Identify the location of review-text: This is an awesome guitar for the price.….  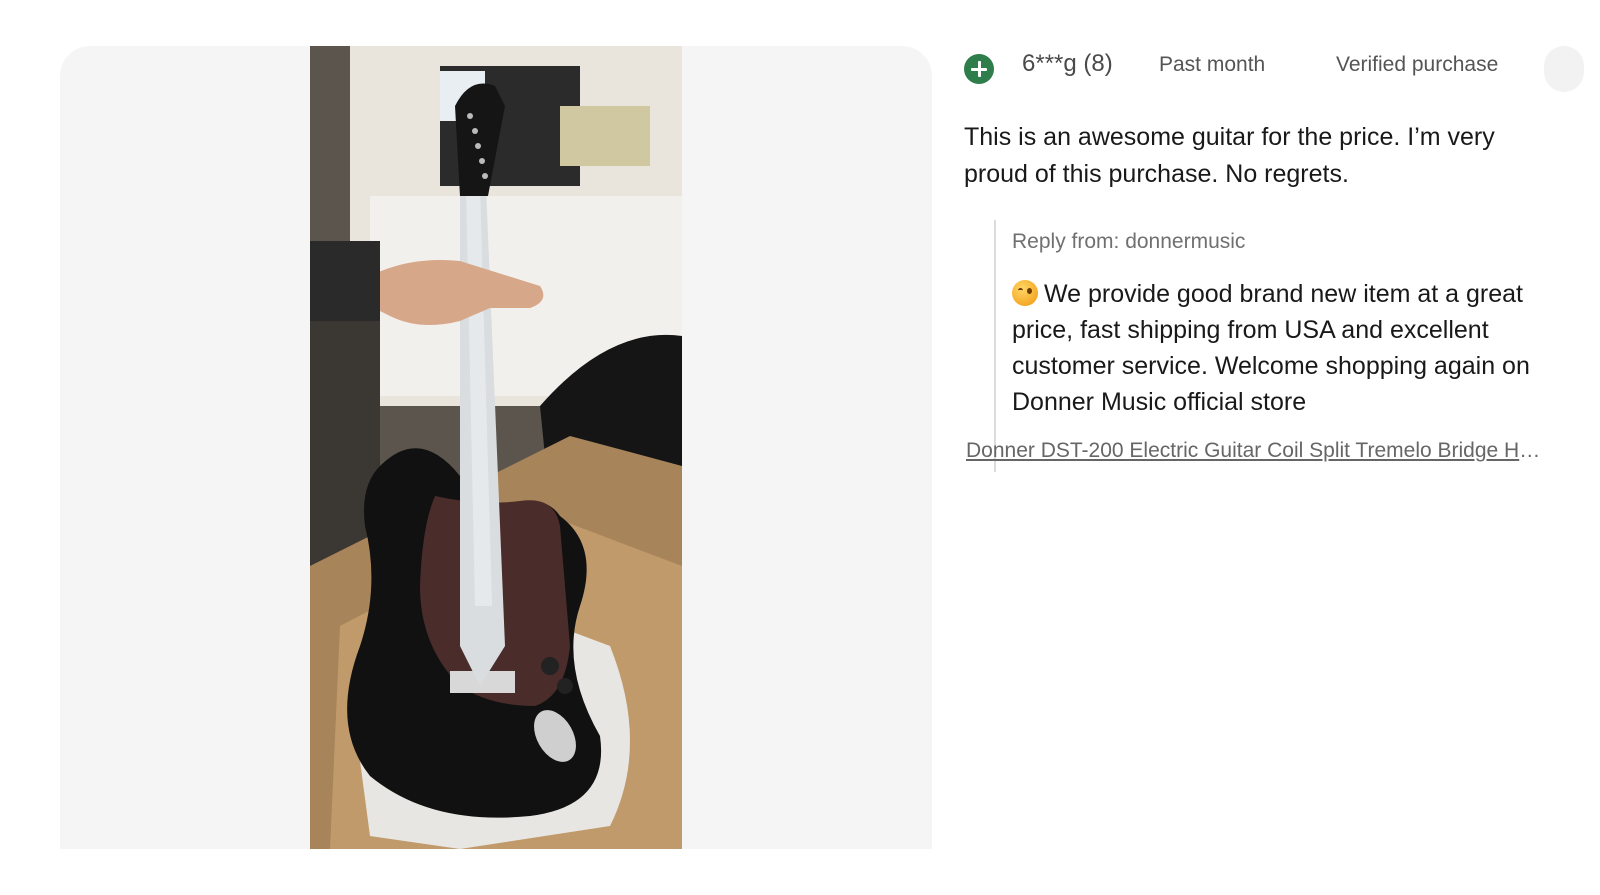
(1229, 155).